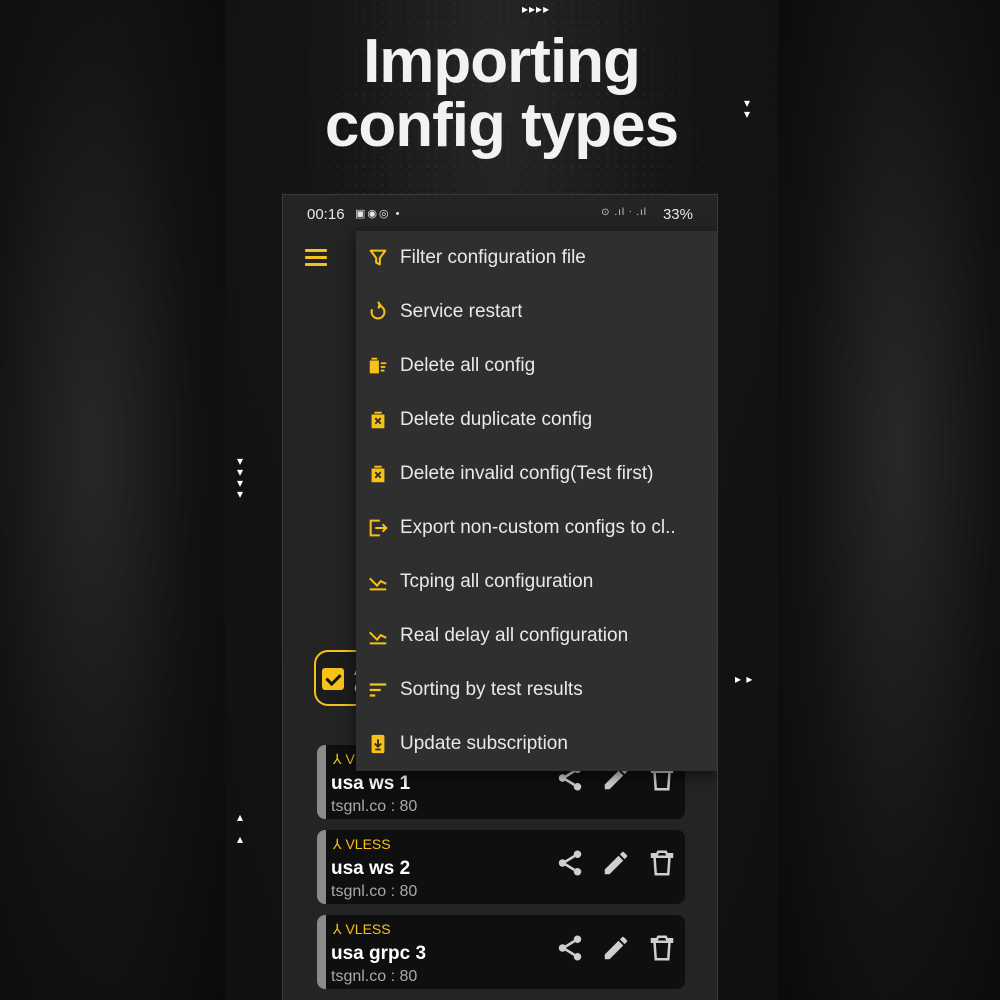  What do you see at coordinates (378, 214) in the screenshot?
I see `notification-icons: ▣◉◎ •` at bounding box center [378, 214].